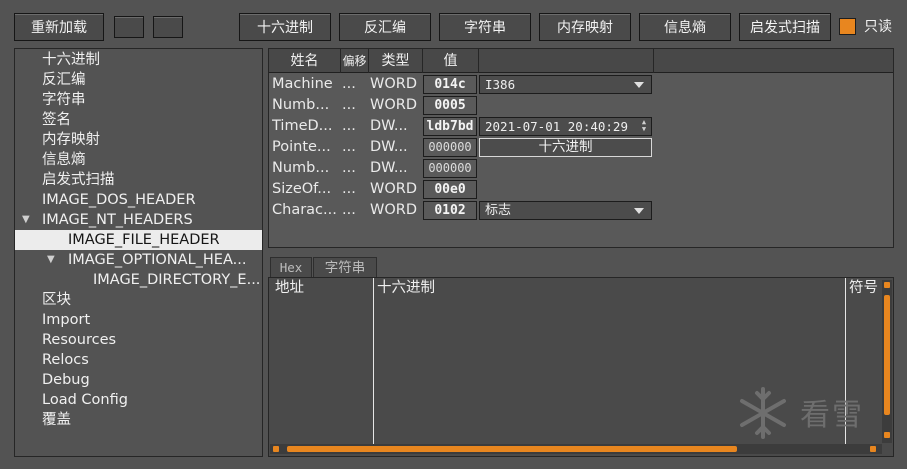 The image size is (907, 469). I want to click on tab-hex: Hex, so click(291, 267).